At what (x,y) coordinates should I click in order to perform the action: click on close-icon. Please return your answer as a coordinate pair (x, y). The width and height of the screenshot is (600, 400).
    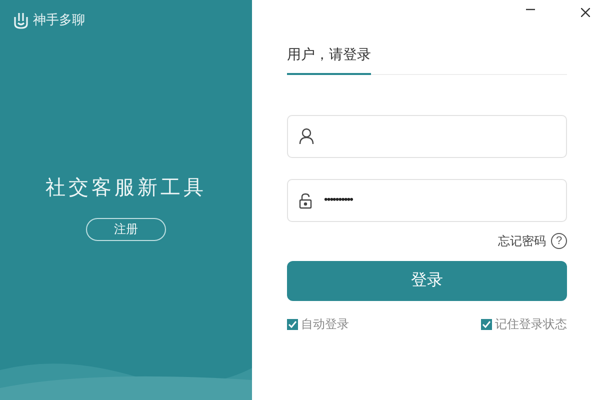
    Looking at the image, I should click on (585, 12).